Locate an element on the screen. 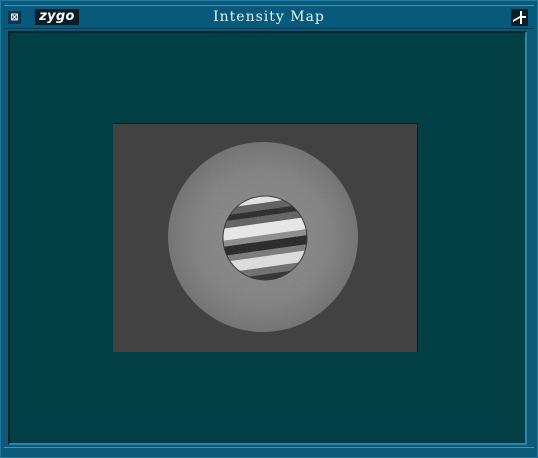  window-title: Intensity Map is located at coordinates (269, 17).